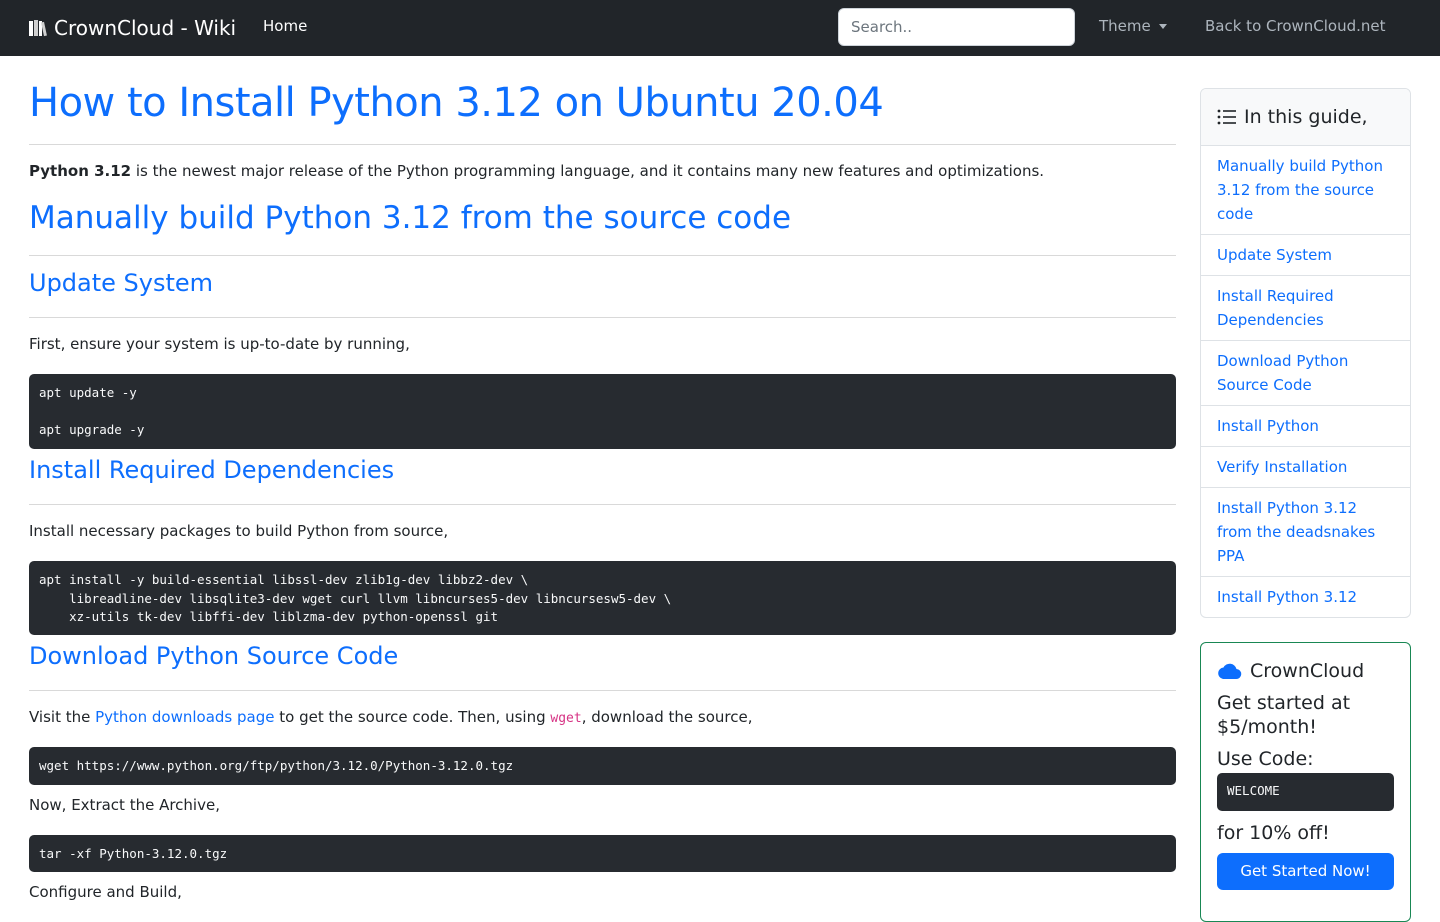 This screenshot has width=1440, height=922. I want to click on intro-bold: Python 3.12, so click(80, 171).